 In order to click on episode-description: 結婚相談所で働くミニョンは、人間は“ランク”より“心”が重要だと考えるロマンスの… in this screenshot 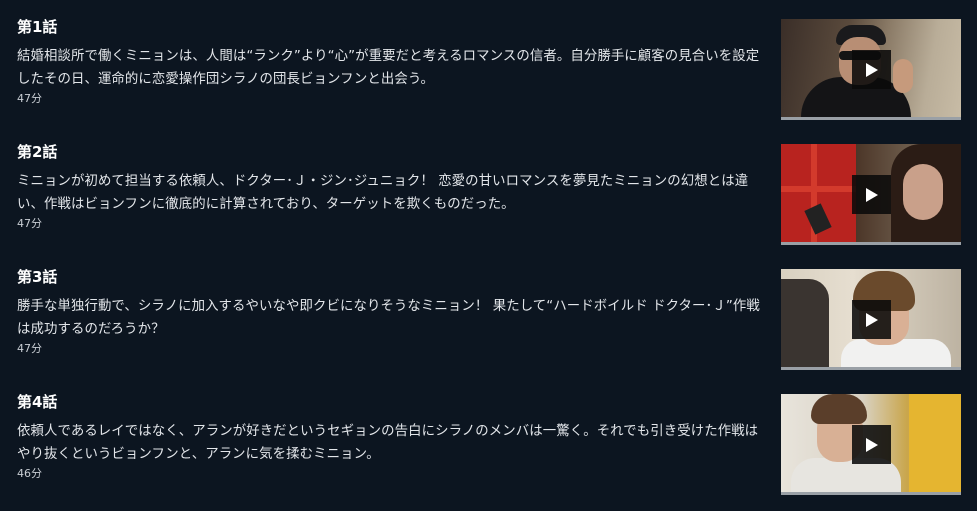, I will do `click(388, 68)`.